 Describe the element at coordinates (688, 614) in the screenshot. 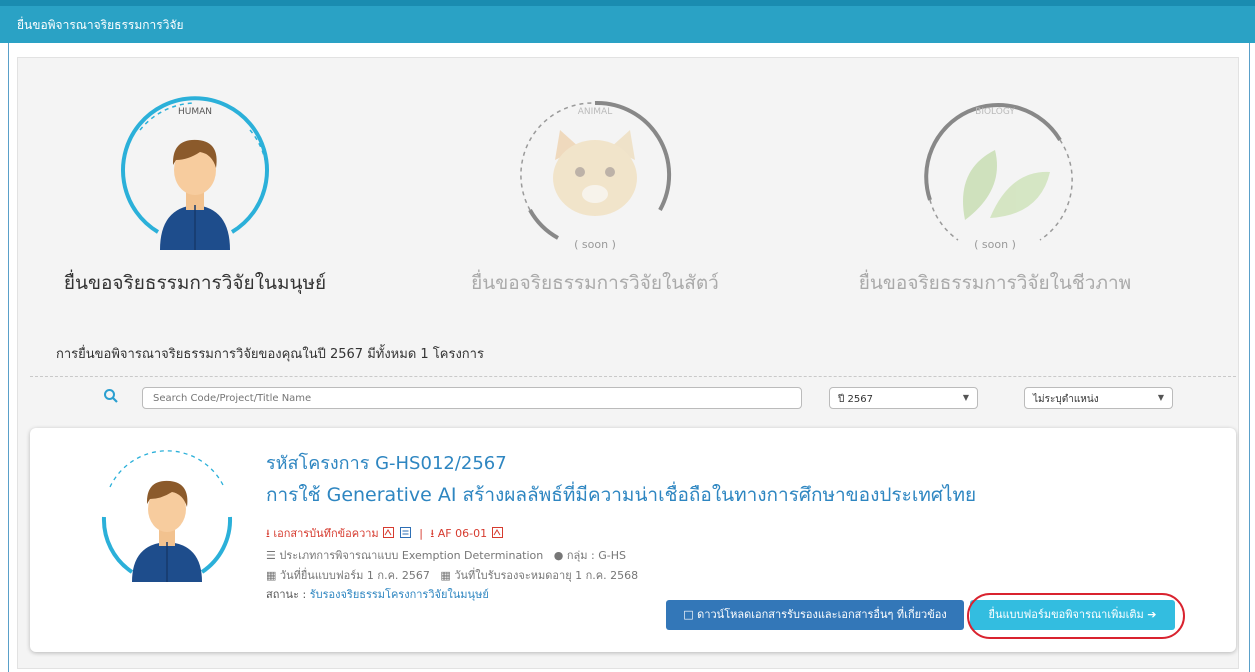

I see `file-icon: □` at that location.